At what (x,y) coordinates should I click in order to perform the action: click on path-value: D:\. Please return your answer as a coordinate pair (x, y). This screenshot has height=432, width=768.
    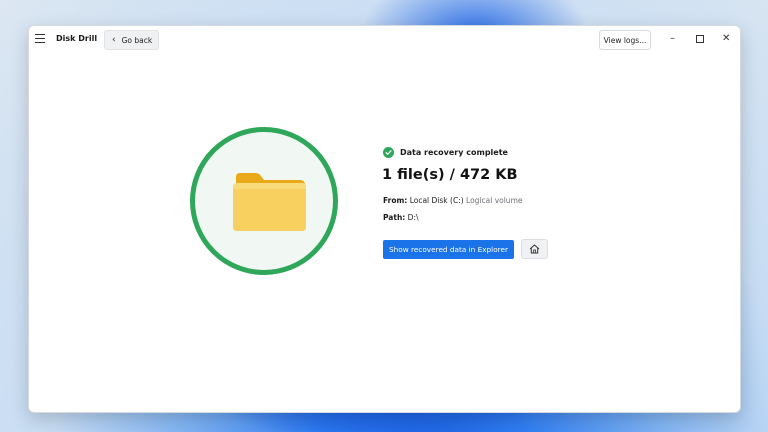
    Looking at the image, I should click on (413, 217).